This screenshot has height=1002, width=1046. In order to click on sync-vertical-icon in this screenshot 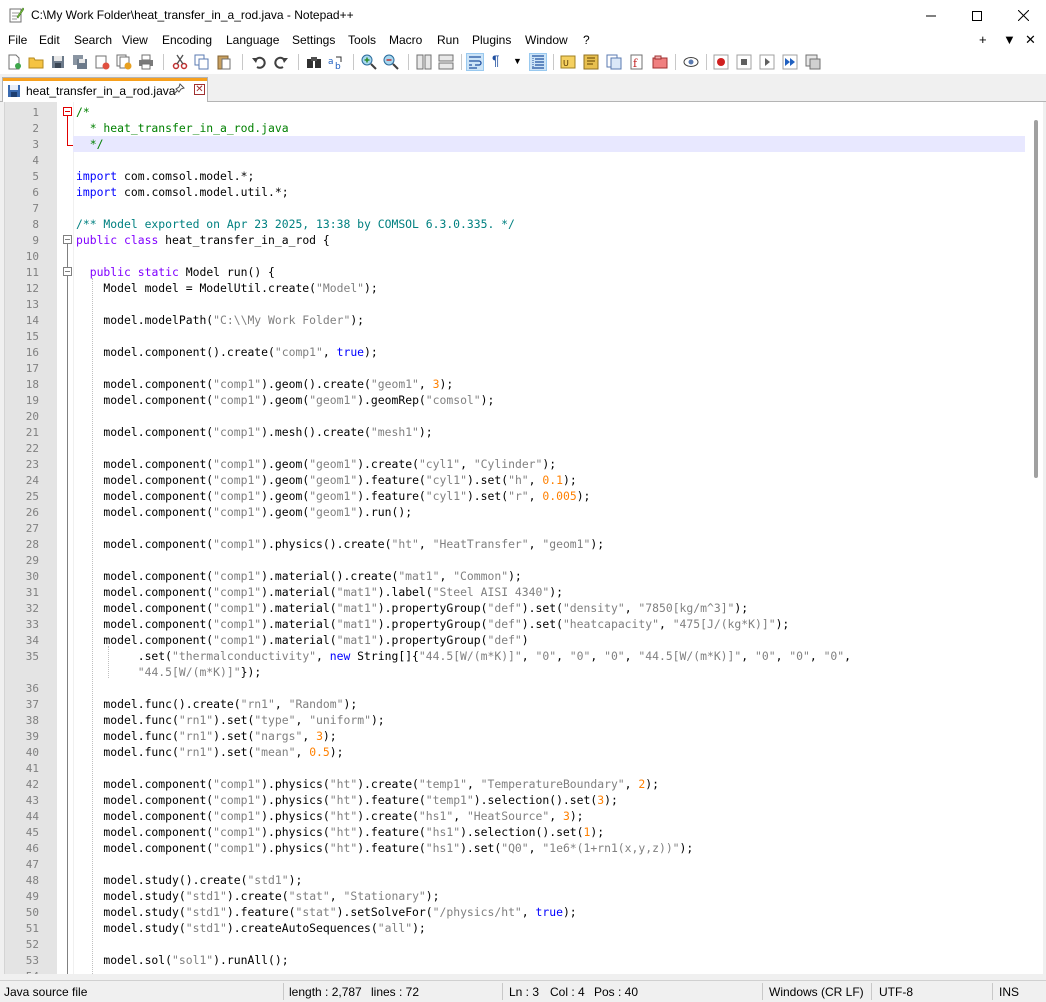, I will do `click(424, 62)`.